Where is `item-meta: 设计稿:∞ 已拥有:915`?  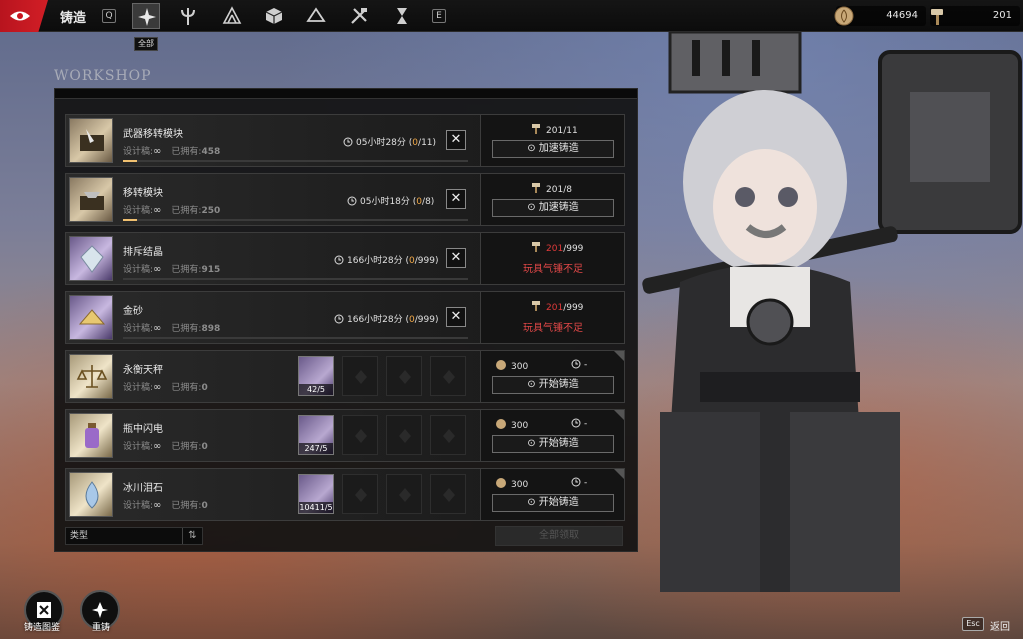
item-meta: 设计稿:∞ 已拥有:915 is located at coordinates (171, 268).